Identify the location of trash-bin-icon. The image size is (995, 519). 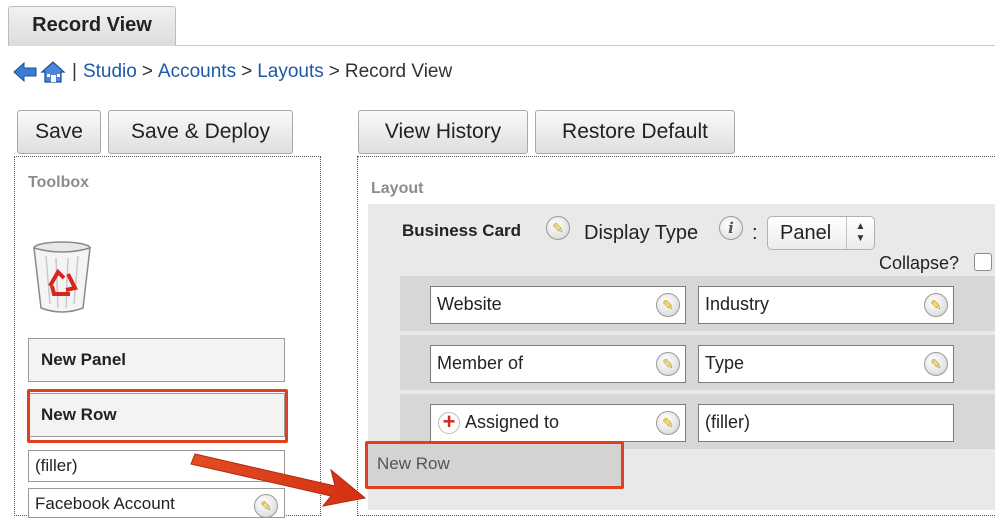
(62, 277).